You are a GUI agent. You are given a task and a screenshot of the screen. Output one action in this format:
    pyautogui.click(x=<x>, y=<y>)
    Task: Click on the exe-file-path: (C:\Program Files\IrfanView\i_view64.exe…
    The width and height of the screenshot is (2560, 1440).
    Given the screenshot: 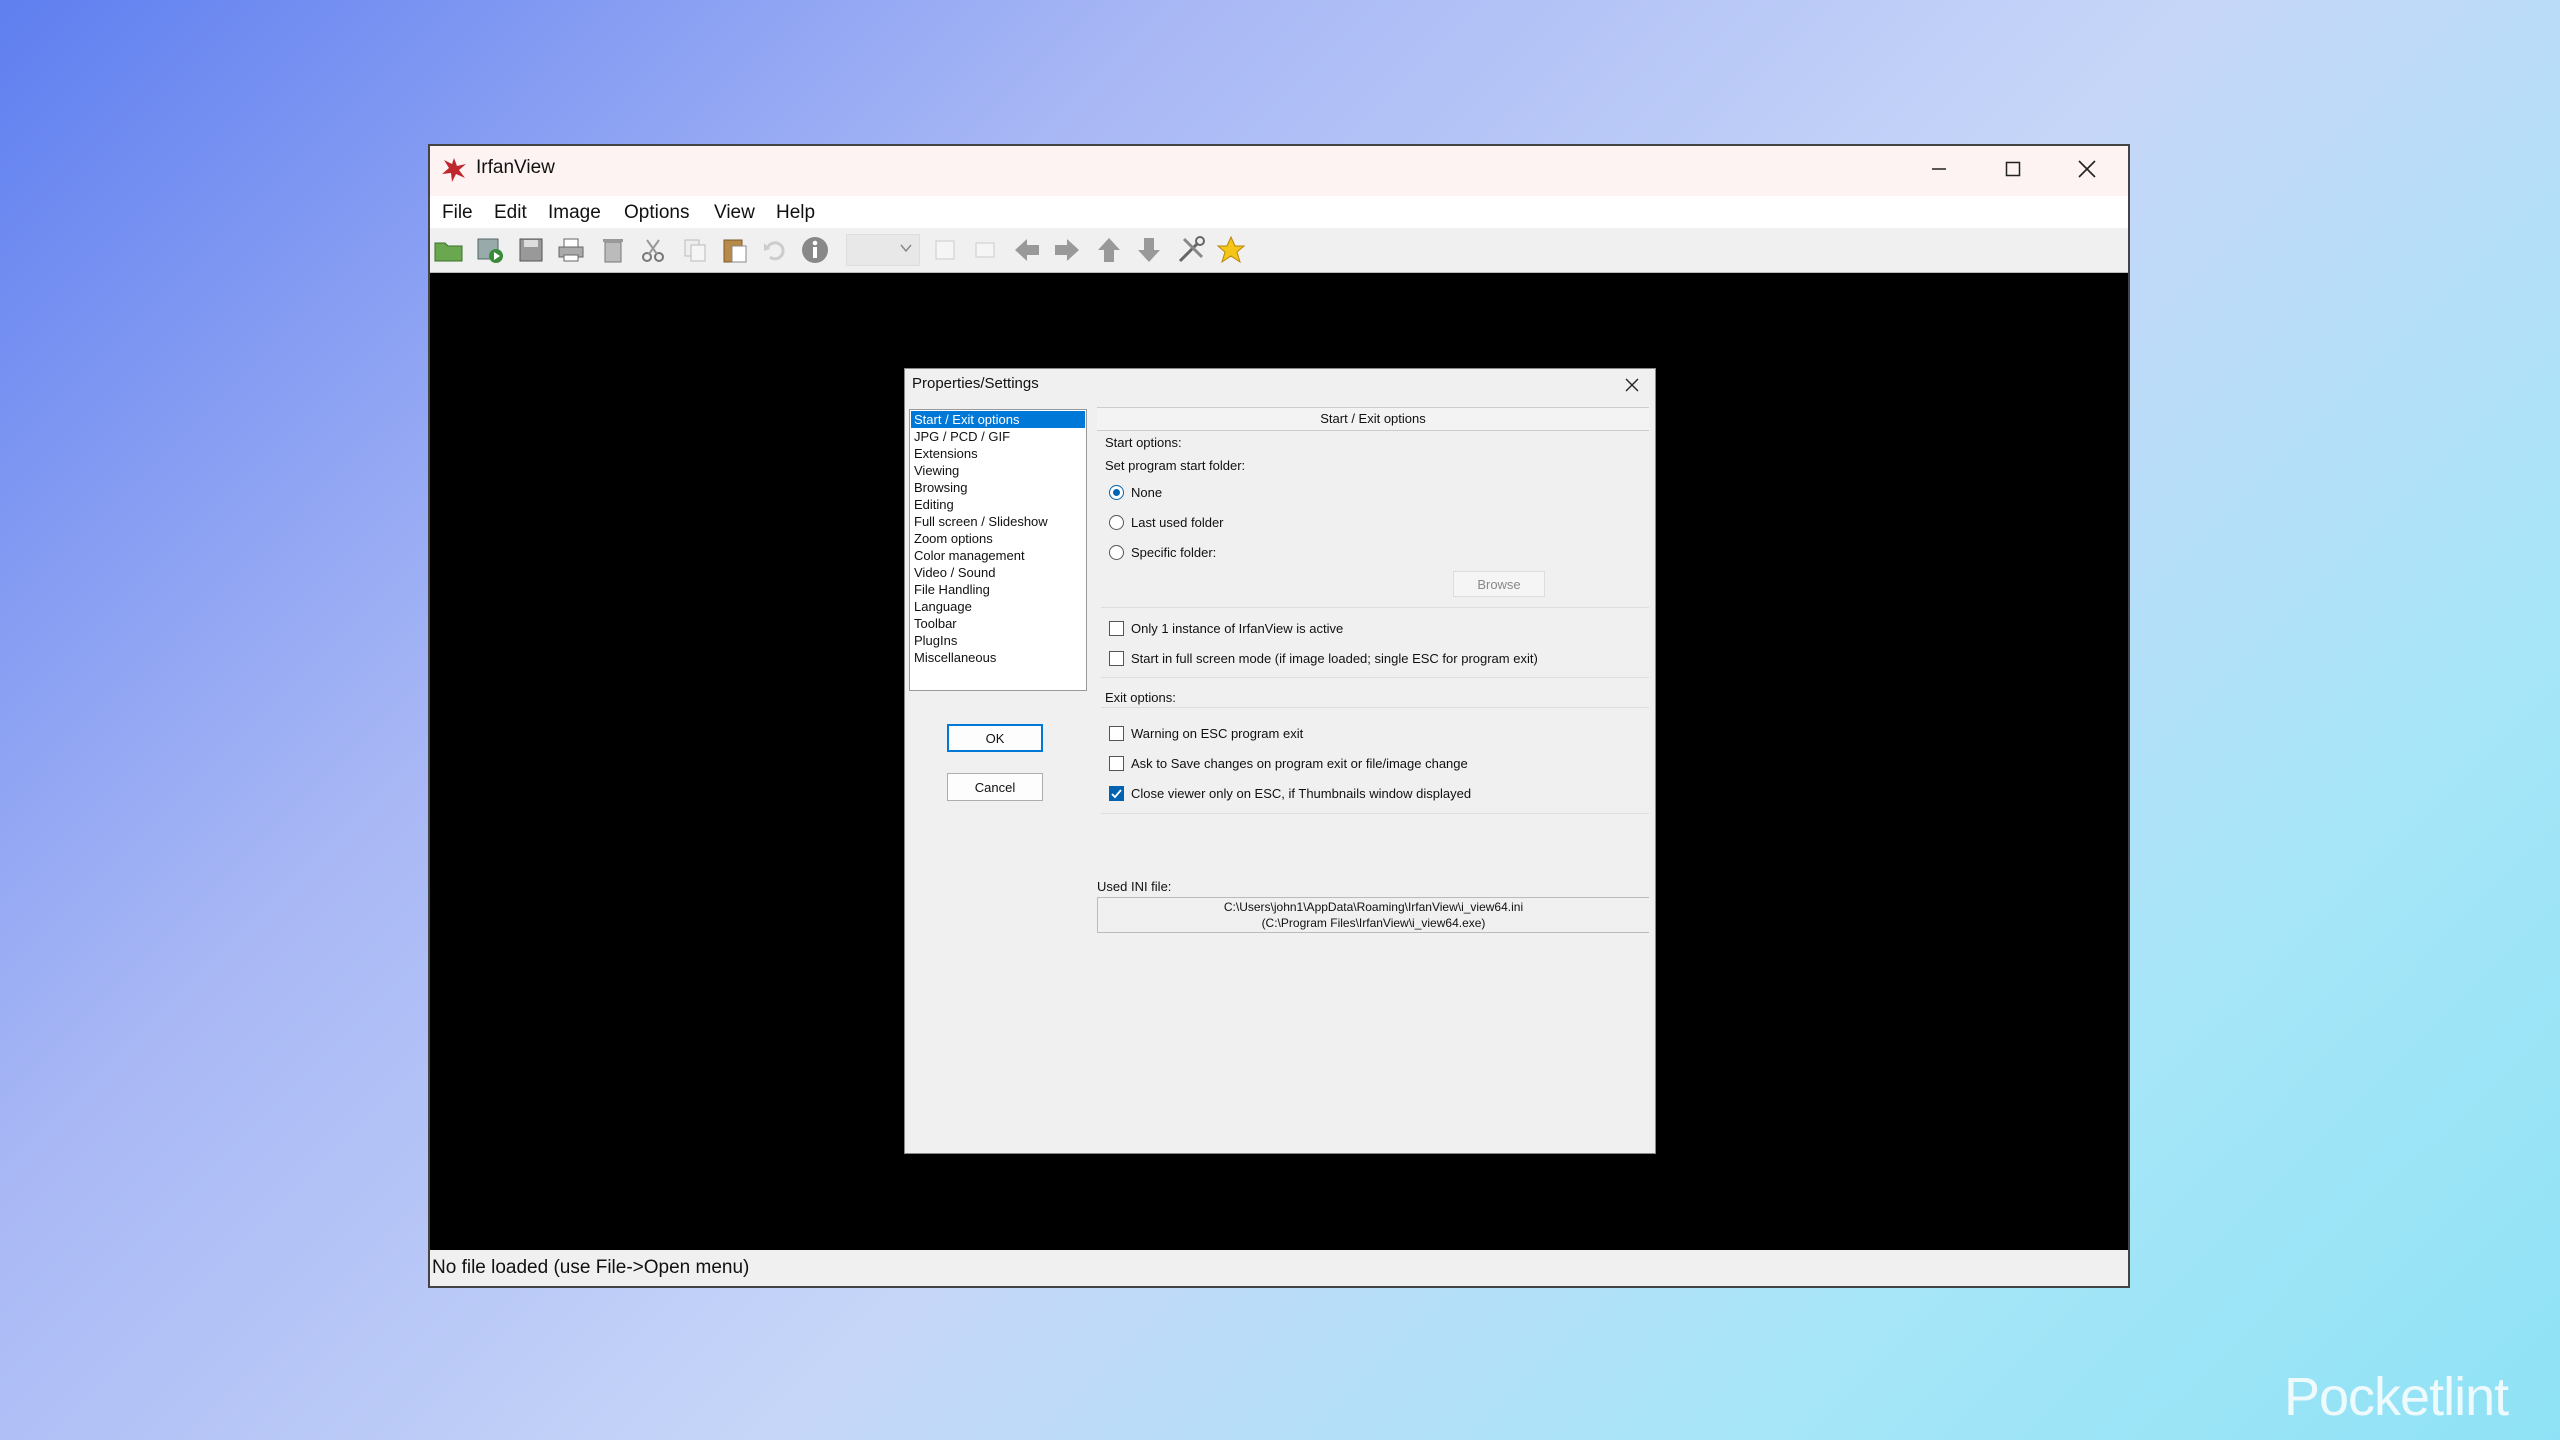 What is the action you would take?
    pyautogui.click(x=1373, y=923)
    